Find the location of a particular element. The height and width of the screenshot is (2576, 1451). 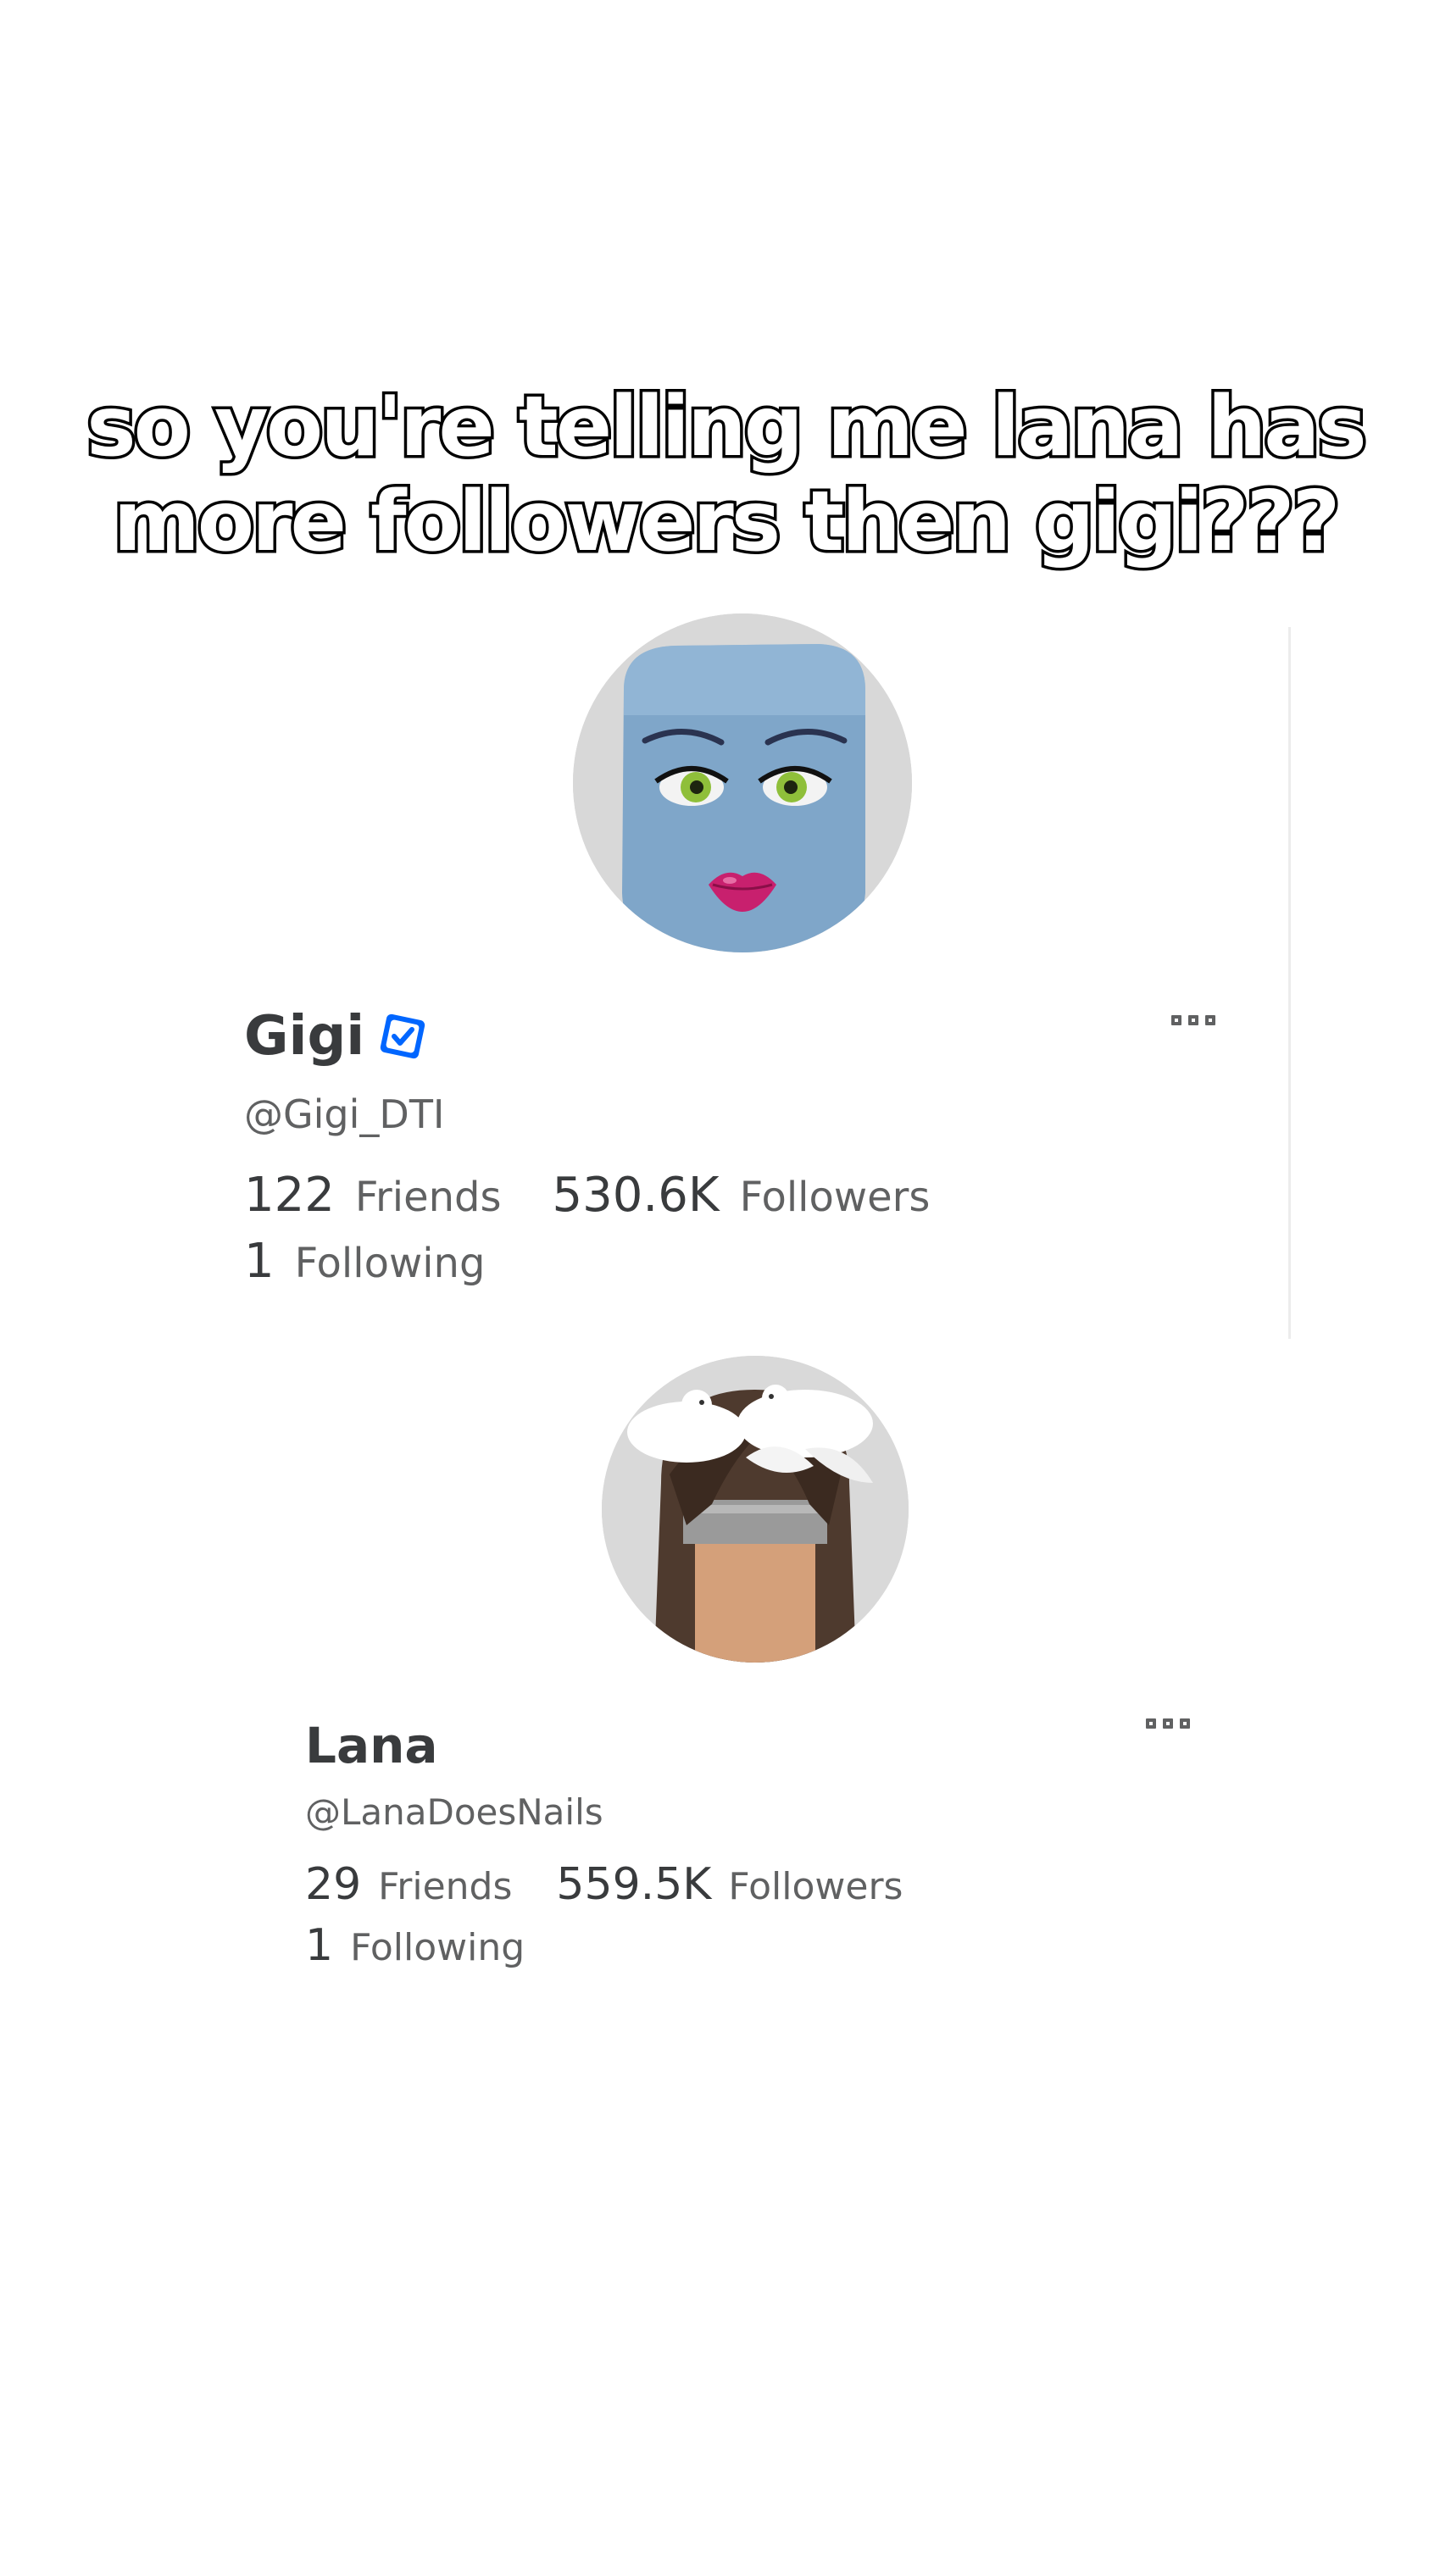

avatar-lana-image is located at coordinates (755, 1509).